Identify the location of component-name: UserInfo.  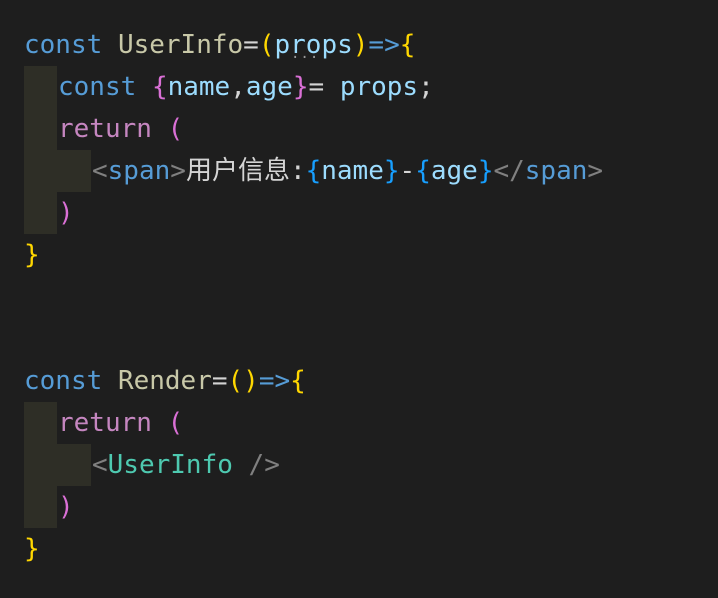
(170, 465).